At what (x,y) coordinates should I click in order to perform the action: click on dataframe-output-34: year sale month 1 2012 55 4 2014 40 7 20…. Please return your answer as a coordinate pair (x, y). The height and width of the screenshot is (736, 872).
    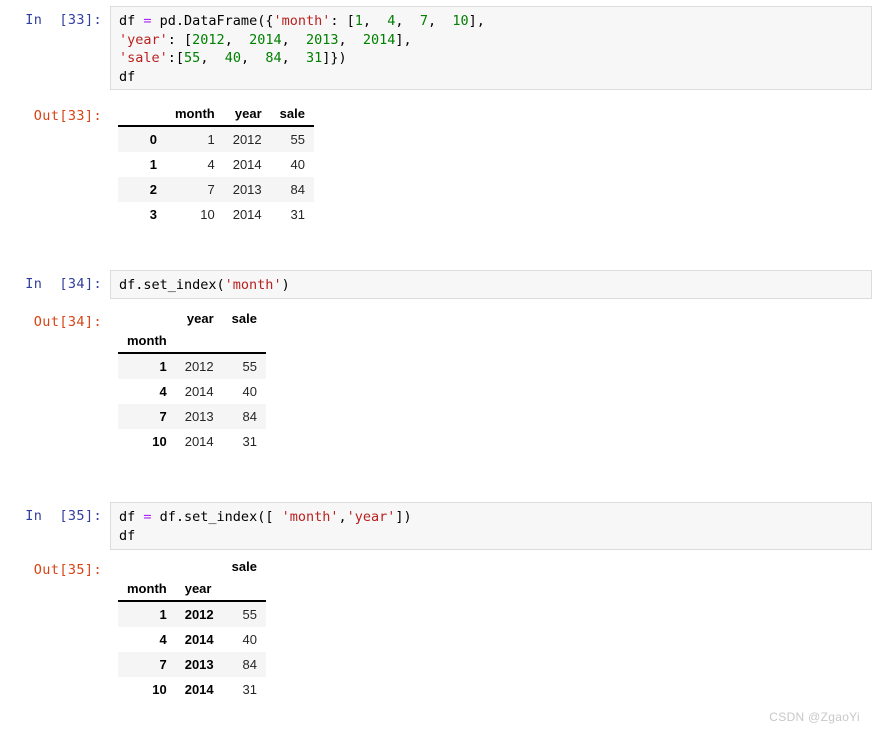
    Looking at the image, I should click on (192, 381).